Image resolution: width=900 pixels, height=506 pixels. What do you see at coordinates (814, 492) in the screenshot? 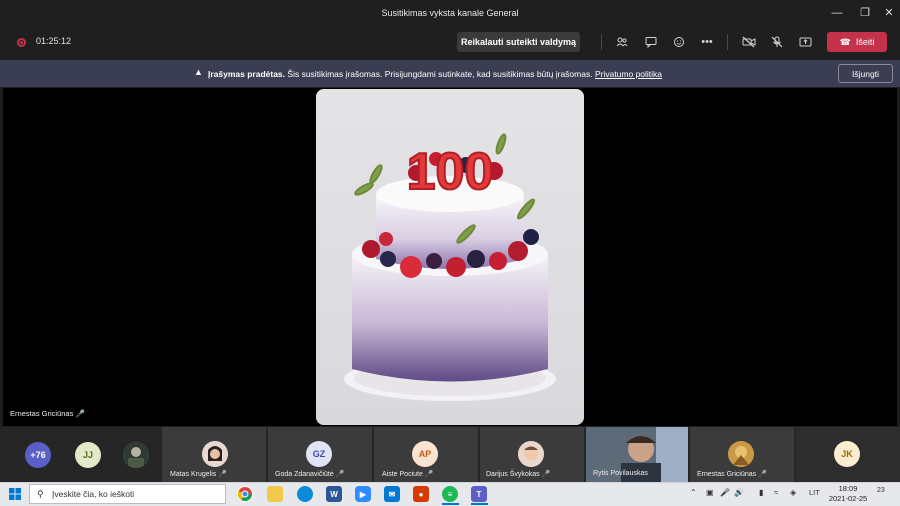
I see `language-indicator: LIT` at bounding box center [814, 492].